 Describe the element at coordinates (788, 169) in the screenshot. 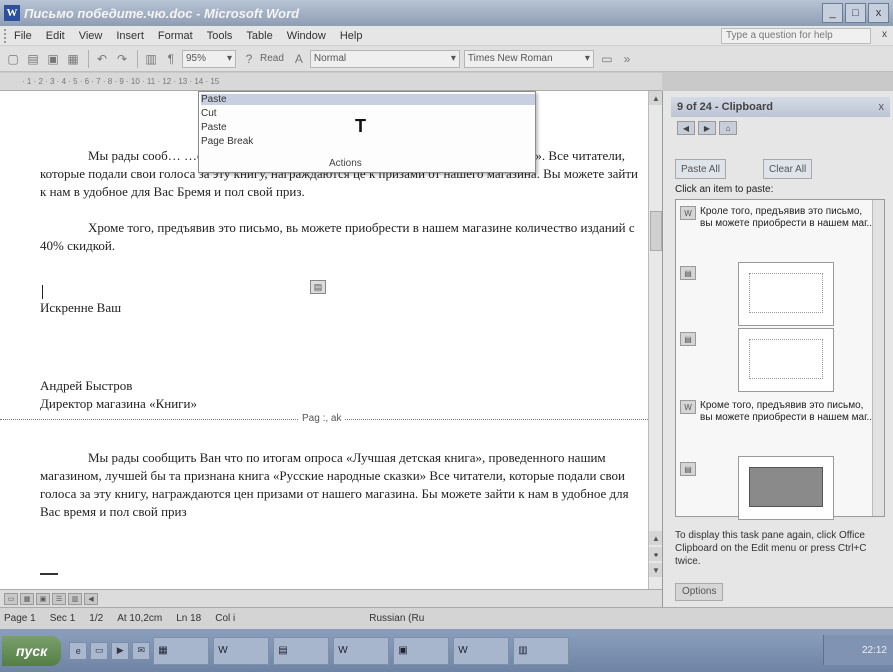

I see `clear-all-button: Clear All` at that location.